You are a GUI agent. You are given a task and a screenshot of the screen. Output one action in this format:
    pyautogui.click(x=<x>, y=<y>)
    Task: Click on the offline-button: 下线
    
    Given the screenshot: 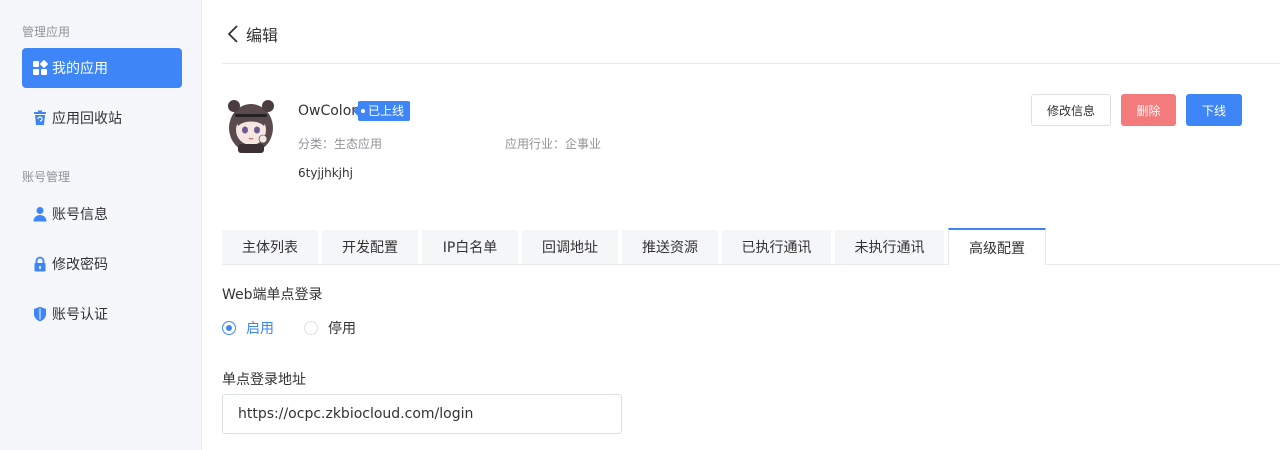 What is the action you would take?
    pyautogui.click(x=1214, y=110)
    